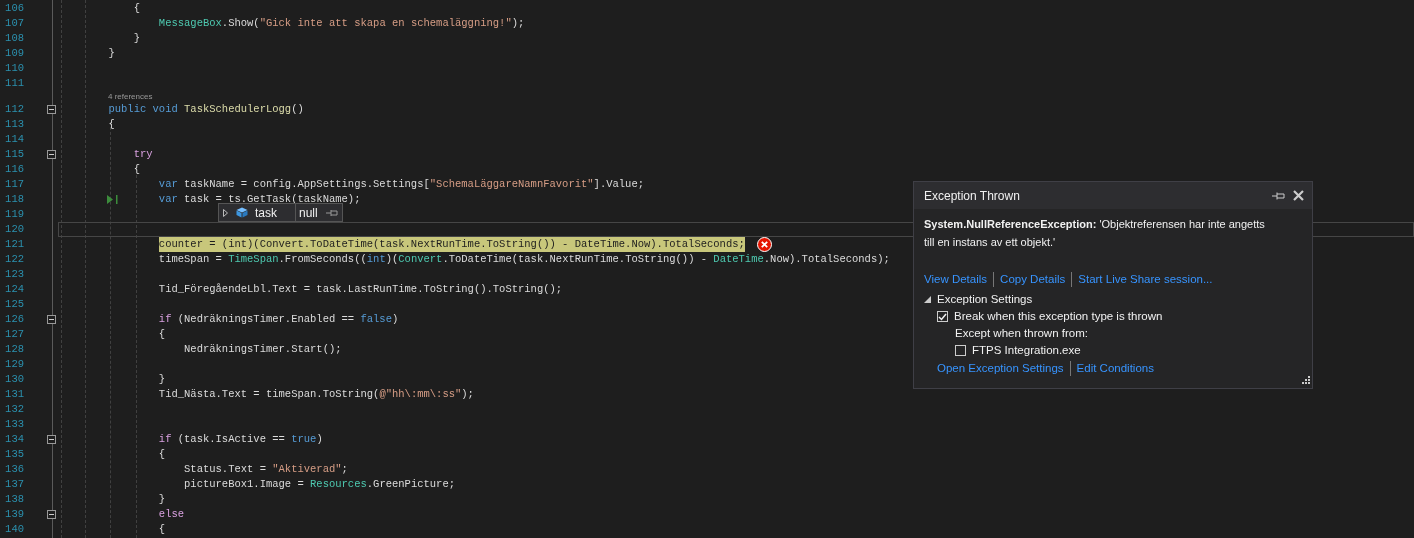  Describe the element at coordinates (319, 484) in the screenshot. I see `code-line: pictureBox1.Image = Resources.GreenPicture;` at that location.